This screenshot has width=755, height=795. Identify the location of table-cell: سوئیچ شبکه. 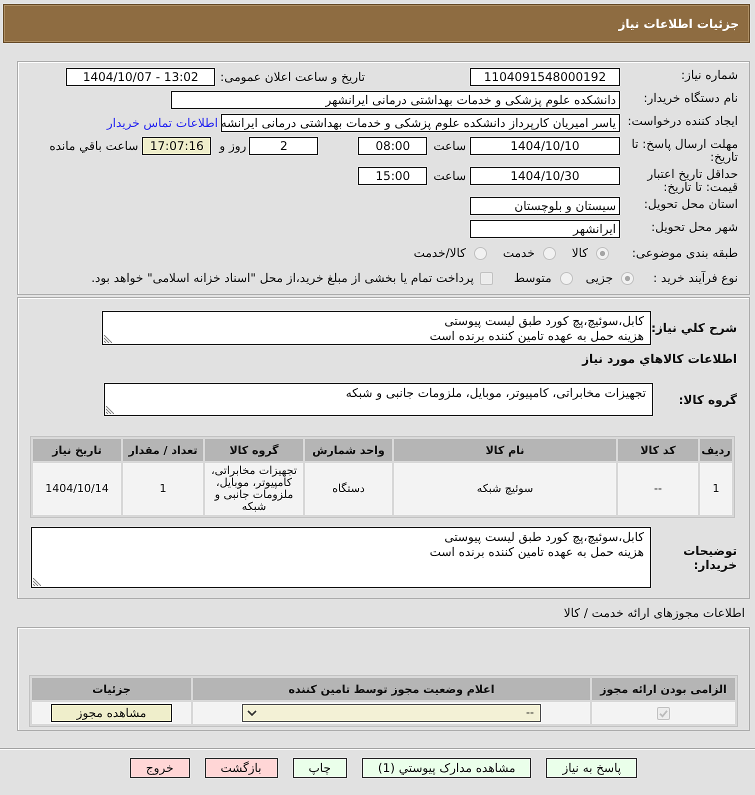
(505, 489).